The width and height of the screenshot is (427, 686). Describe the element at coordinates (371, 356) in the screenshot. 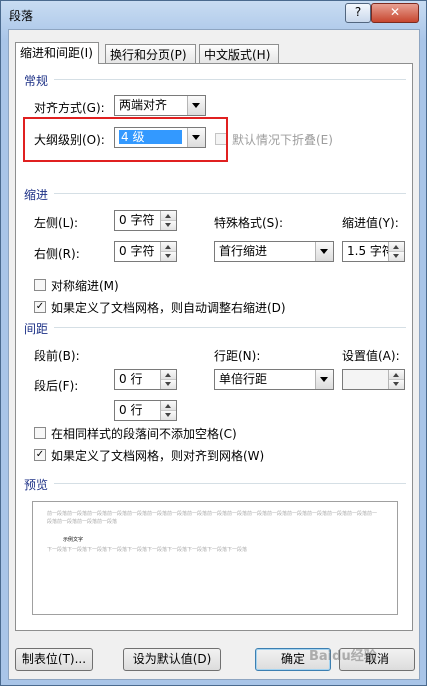

I see `spacing-at-label: 设置值(A):` at that location.